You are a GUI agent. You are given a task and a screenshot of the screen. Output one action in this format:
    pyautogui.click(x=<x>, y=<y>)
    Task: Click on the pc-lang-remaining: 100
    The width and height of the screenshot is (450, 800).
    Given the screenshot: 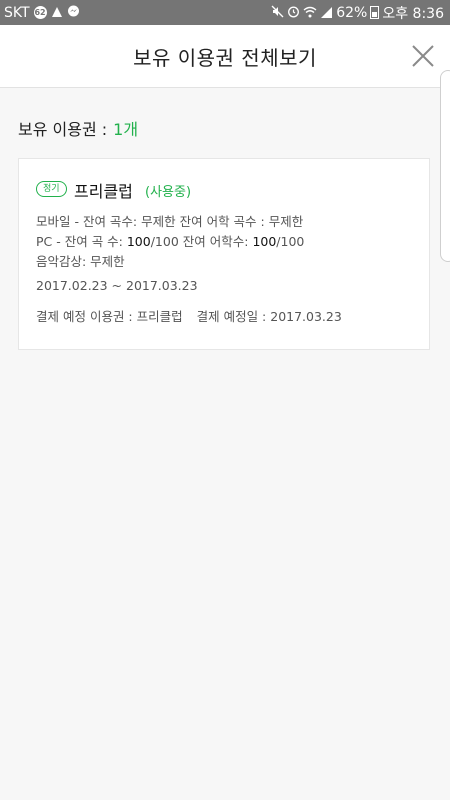 What is the action you would take?
    pyautogui.click(x=264, y=241)
    